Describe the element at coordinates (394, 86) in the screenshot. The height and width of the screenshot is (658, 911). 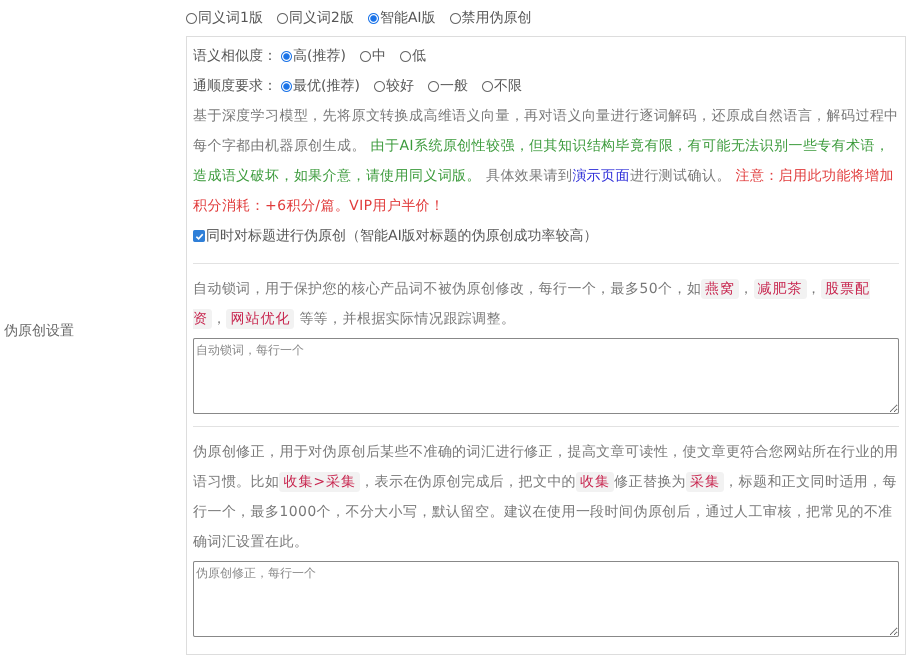
I see `fluency-option: 较好` at that location.